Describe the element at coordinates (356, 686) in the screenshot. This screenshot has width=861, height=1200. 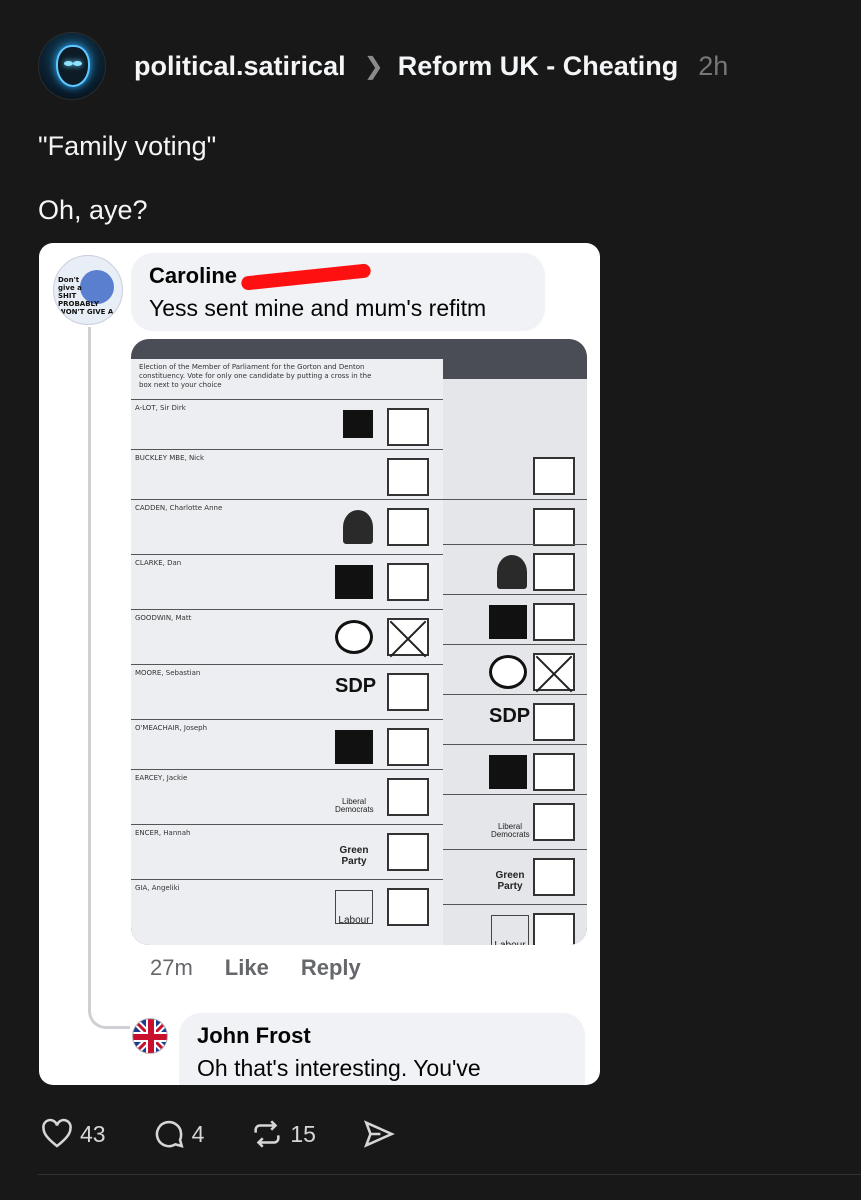
I see `sdp-logo: SDP` at that location.